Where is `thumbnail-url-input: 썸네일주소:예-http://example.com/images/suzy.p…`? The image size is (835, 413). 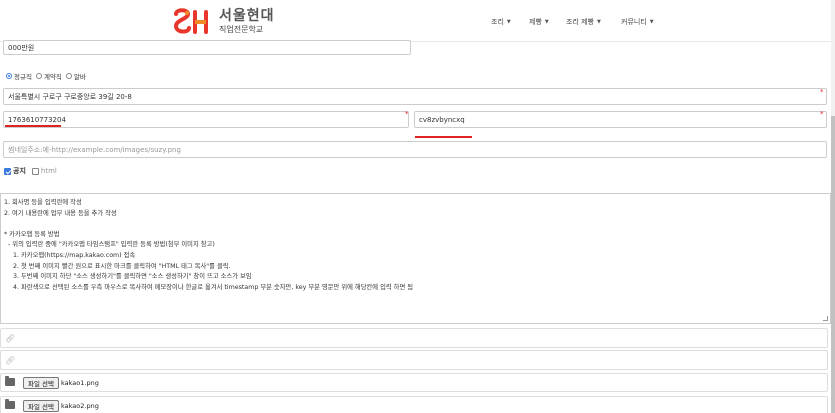
thumbnail-url-input: 썸네일주소:예-http://example.com/images/suzy.p… is located at coordinates (415, 149).